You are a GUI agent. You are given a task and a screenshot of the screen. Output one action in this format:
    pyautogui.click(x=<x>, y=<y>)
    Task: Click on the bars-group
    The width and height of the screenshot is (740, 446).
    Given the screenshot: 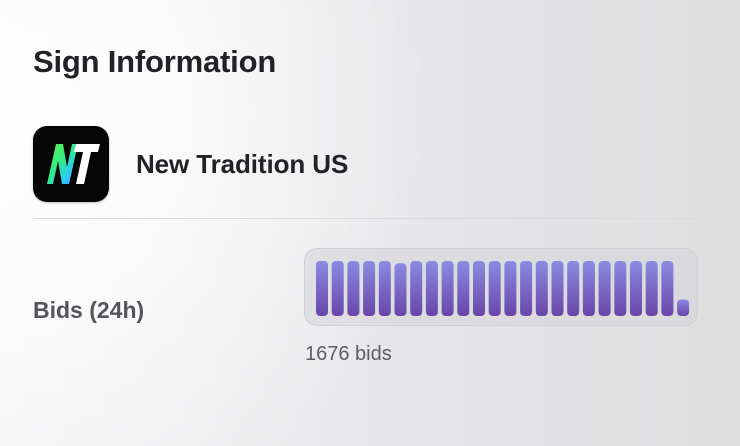 What is the action you would take?
    pyautogui.click(x=503, y=288)
    